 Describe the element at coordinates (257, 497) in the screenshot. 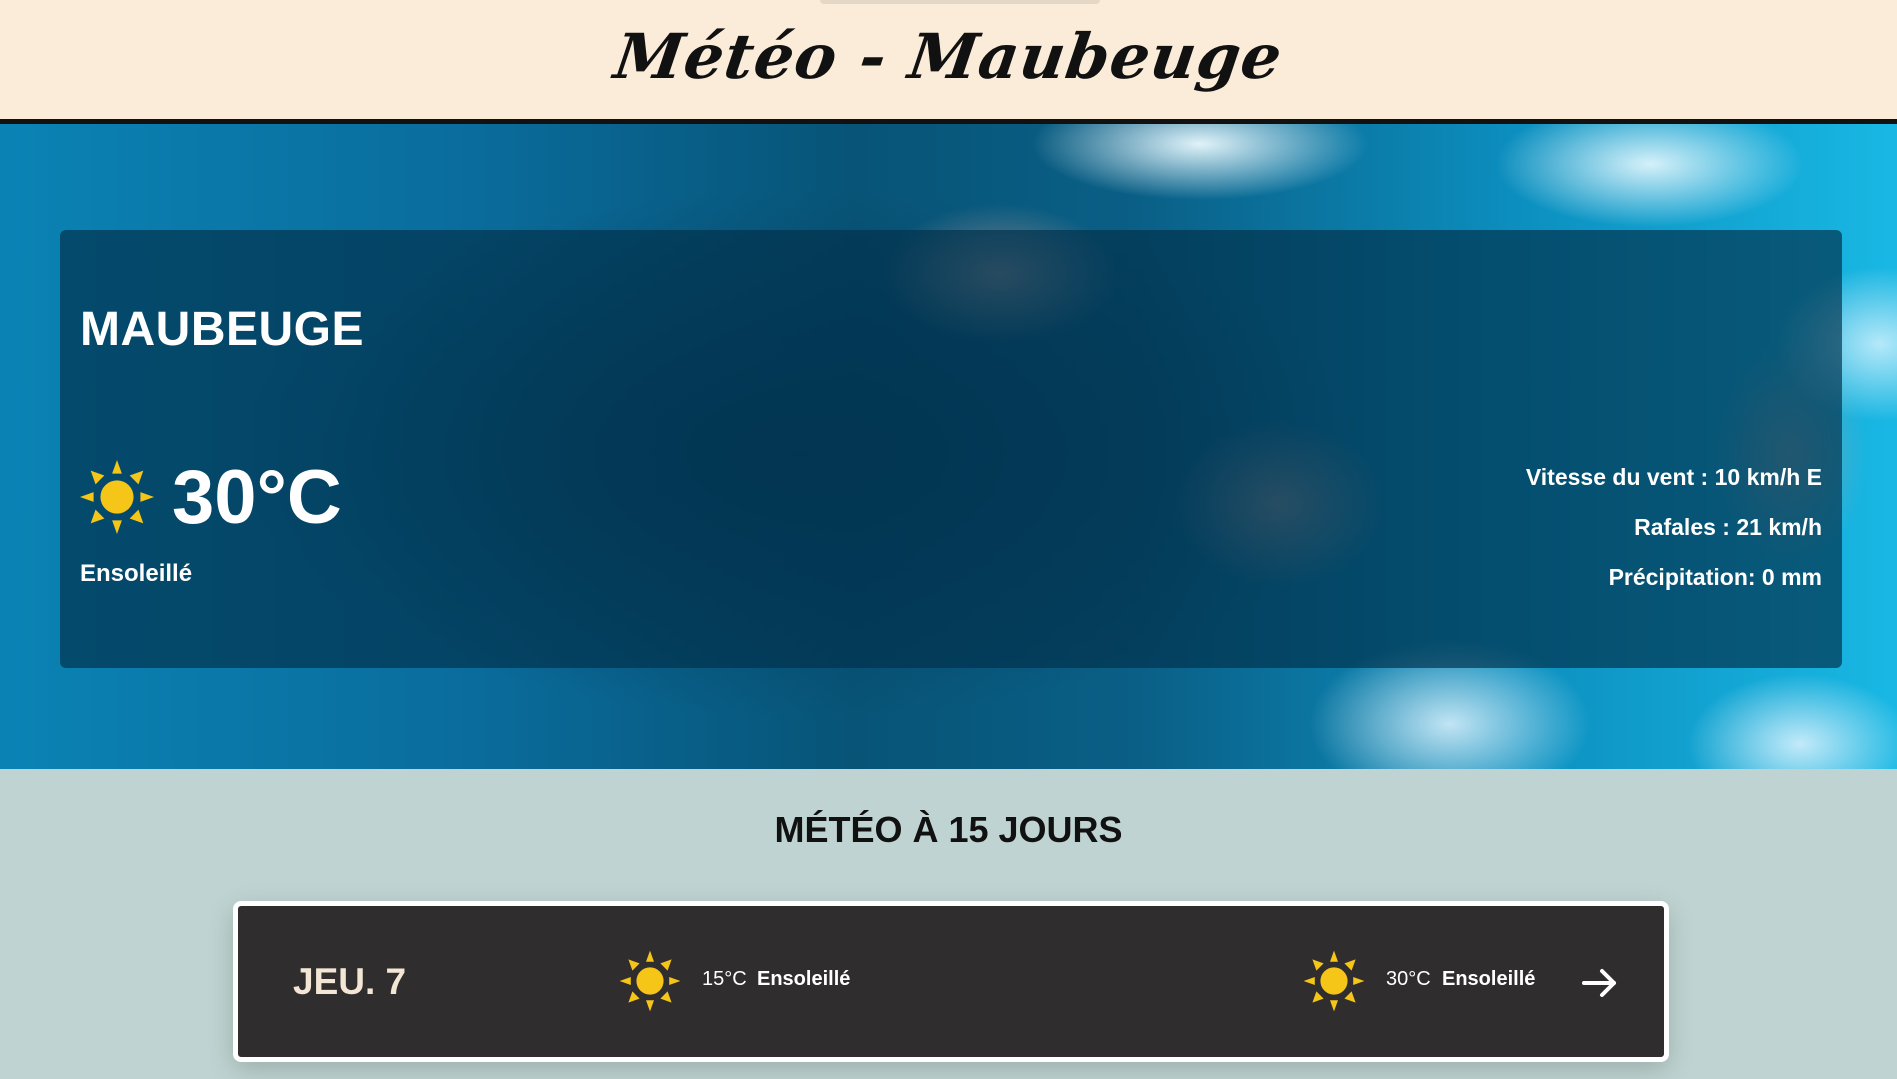

I see `current-temperature: 30°C` at that location.